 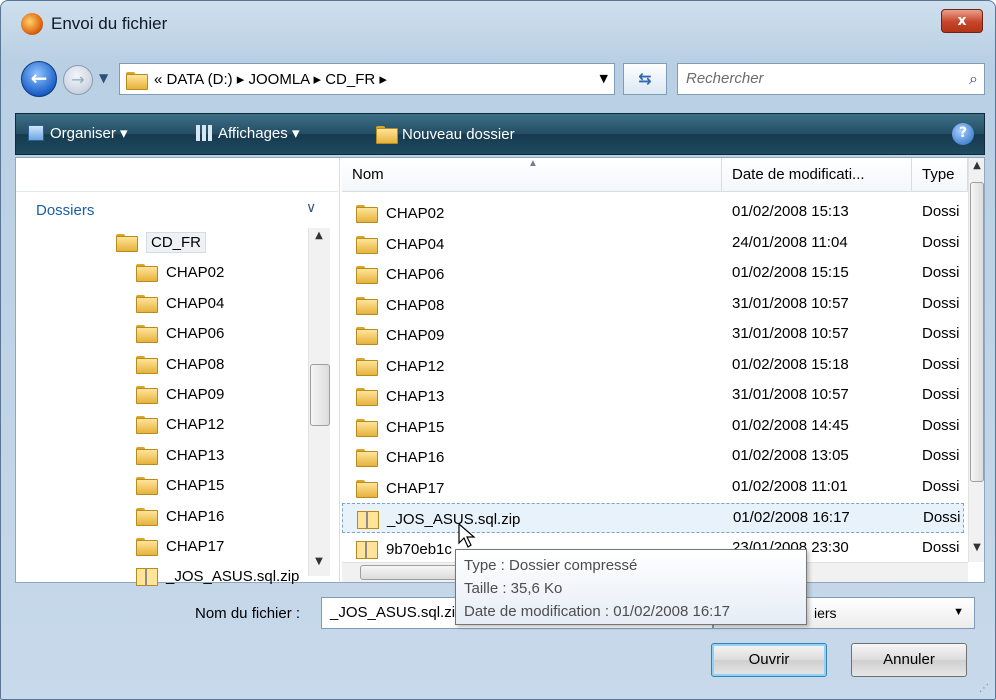 What do you see at coordinates (387, 134) in the screenshot?
I see `new-folder-icon` at bounding box center [387, 134].